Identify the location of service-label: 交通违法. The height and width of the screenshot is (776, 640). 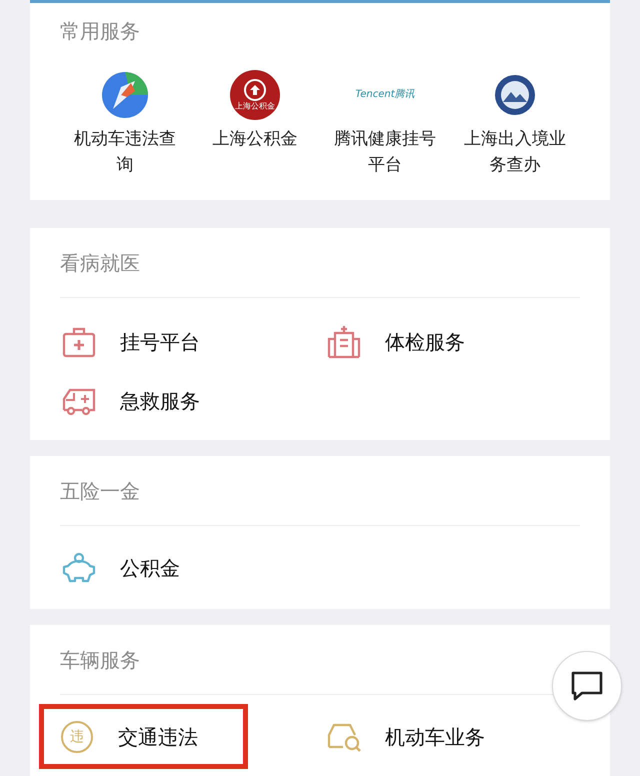
(158, 737).